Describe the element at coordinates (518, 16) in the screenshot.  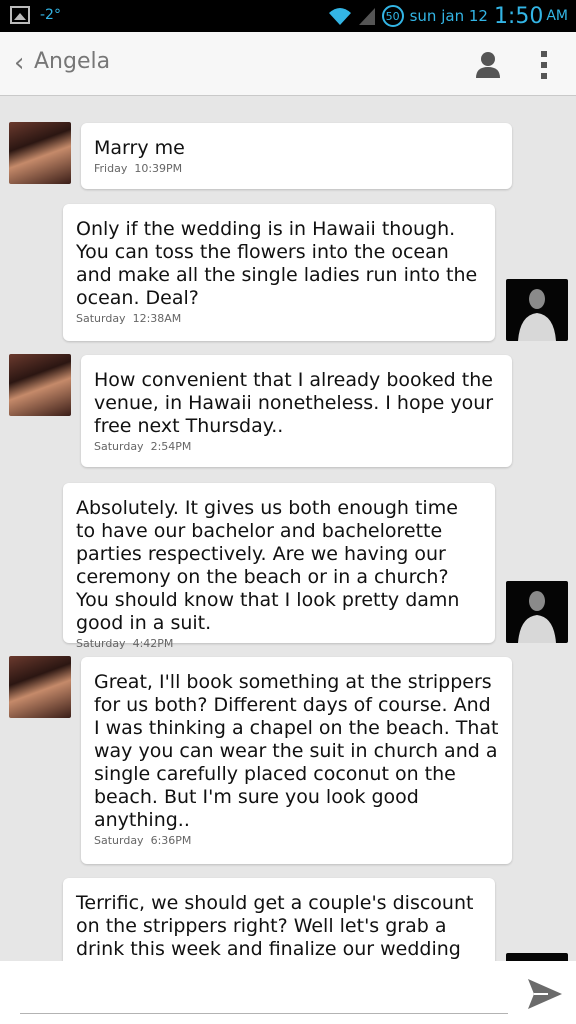
I see `status-time: 1:50` at that location.